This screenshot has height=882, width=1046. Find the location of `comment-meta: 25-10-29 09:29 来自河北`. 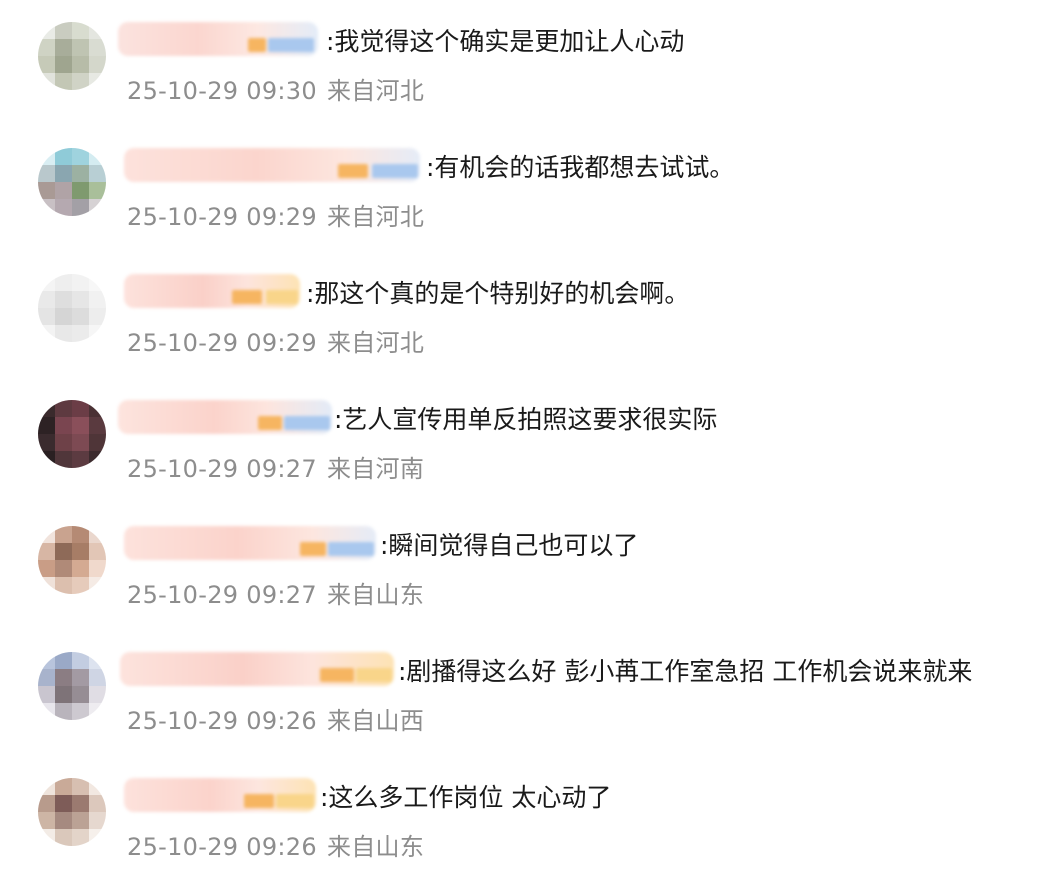

comment-meta: 25-10-29 09:29 来自河北 is located at coordinates (275, 340).